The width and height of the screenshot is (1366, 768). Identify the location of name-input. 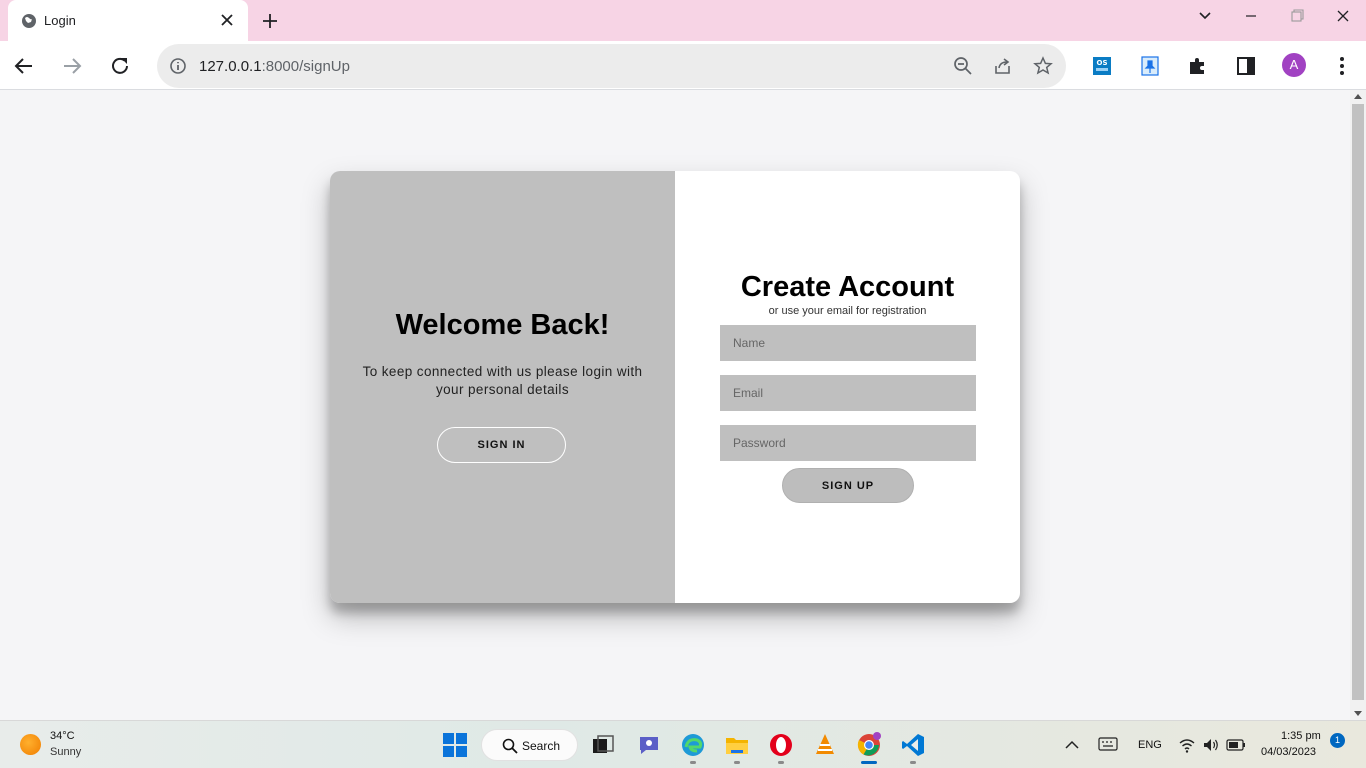
(848, 343).